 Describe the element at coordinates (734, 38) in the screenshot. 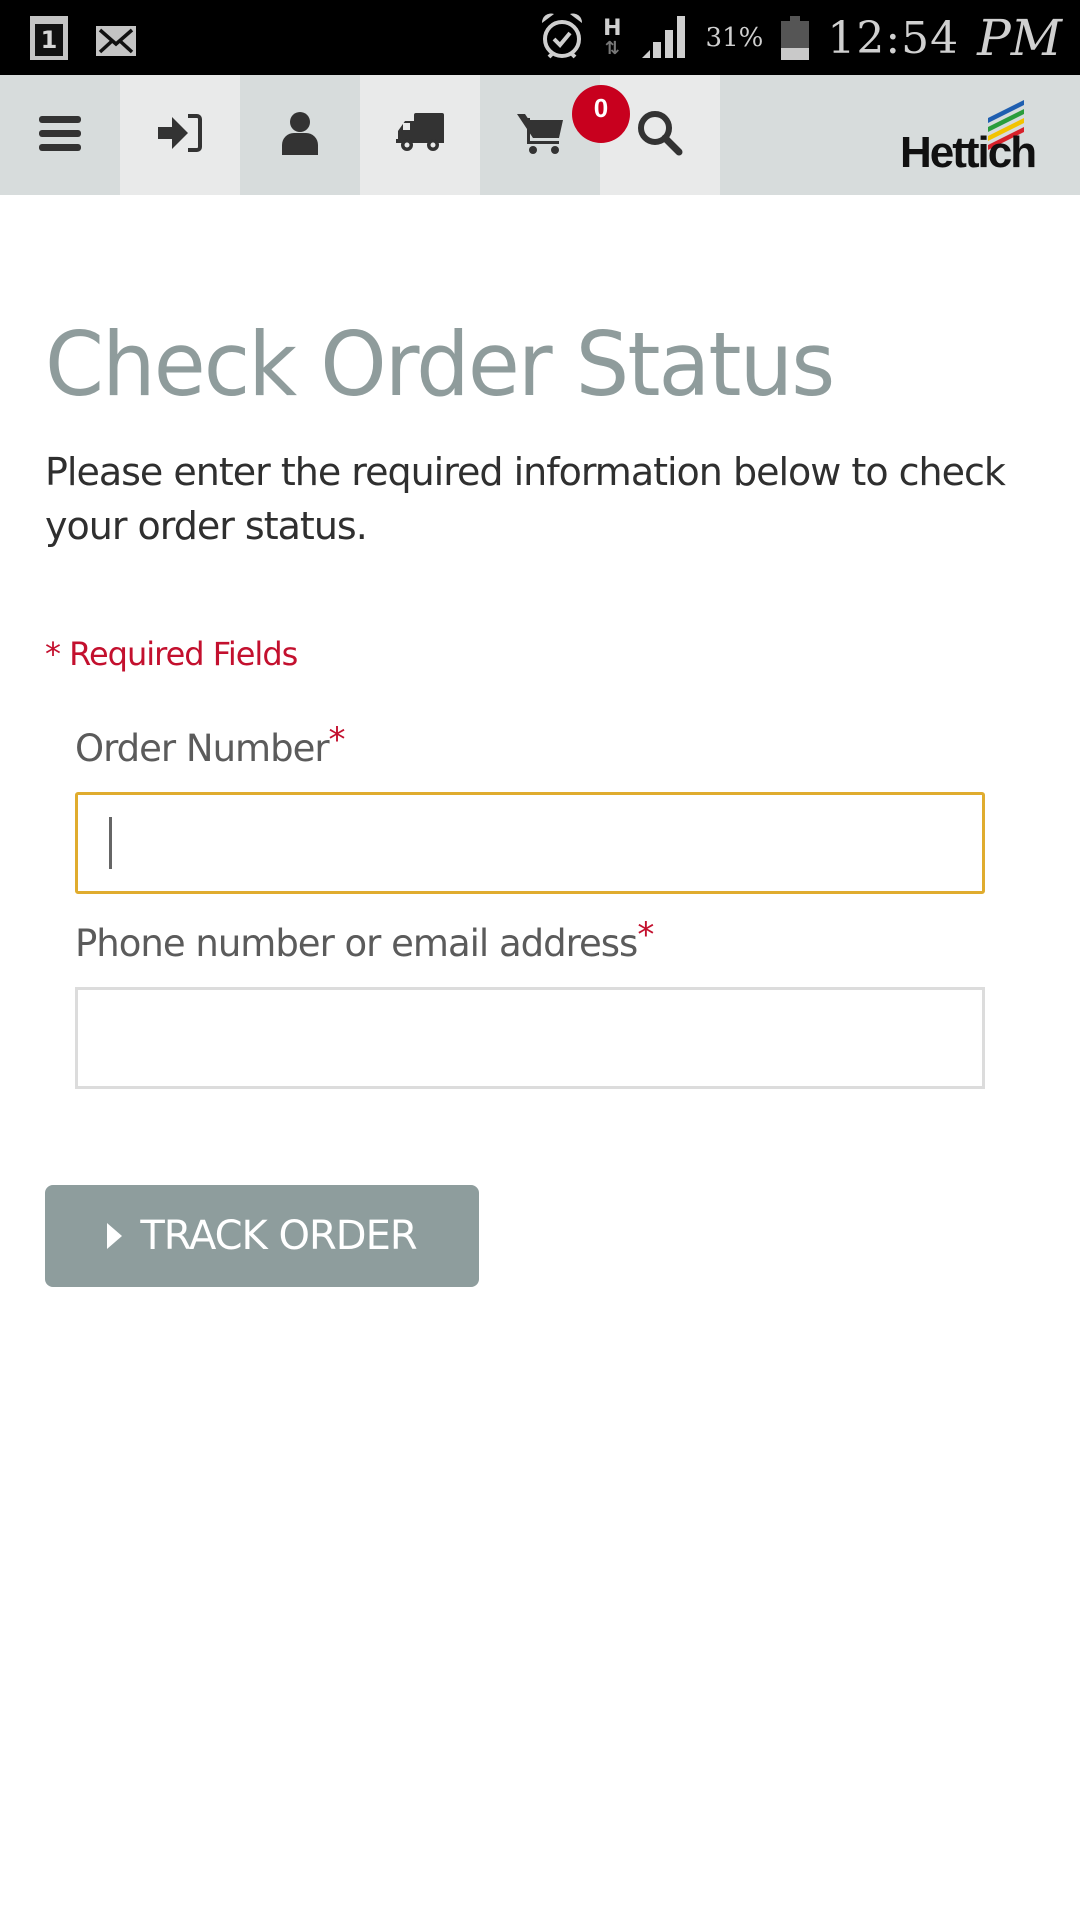

I see `battery-percent: 31%` at that location.